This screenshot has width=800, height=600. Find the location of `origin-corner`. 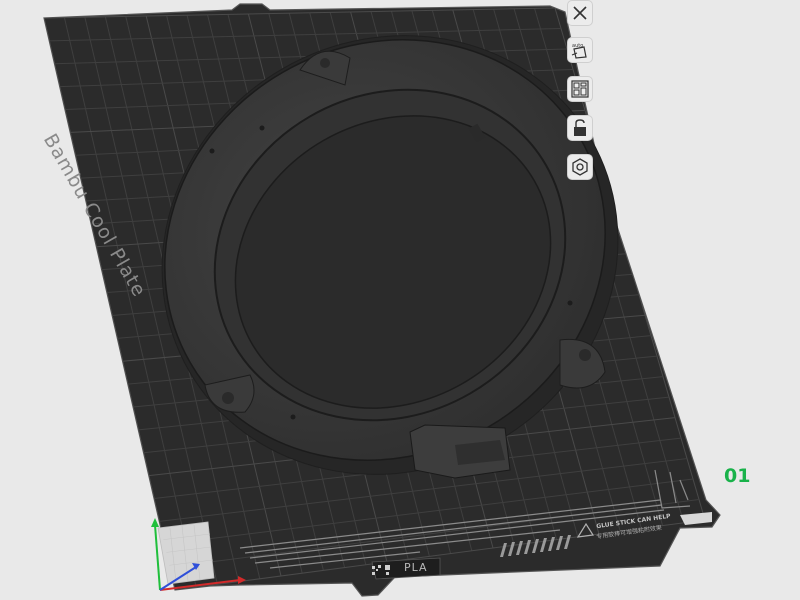

origin-corner is located at coordinates (186, 553).